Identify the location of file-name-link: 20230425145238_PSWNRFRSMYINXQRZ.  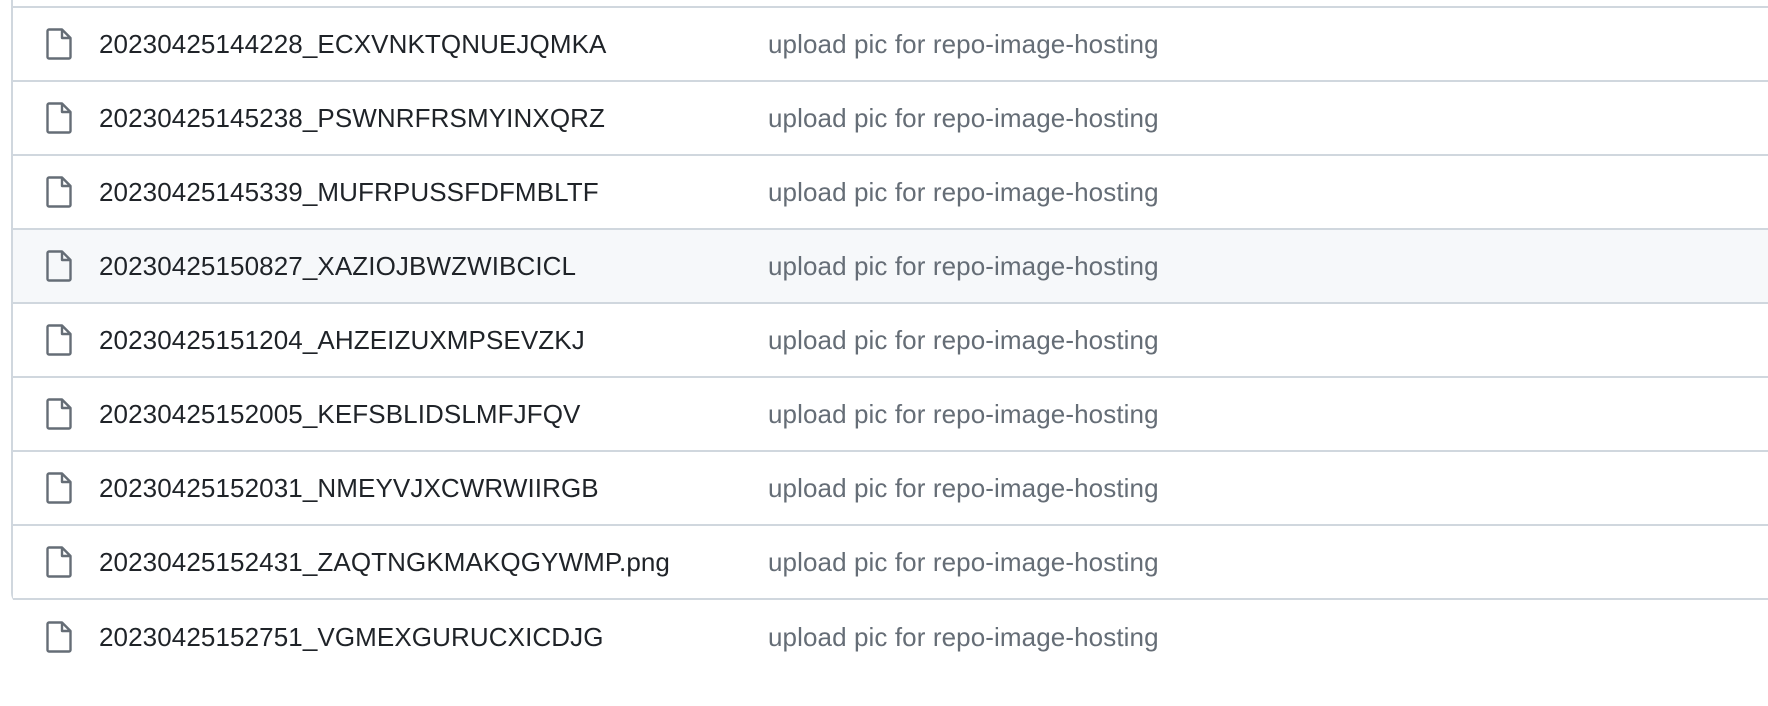
(352, 118).